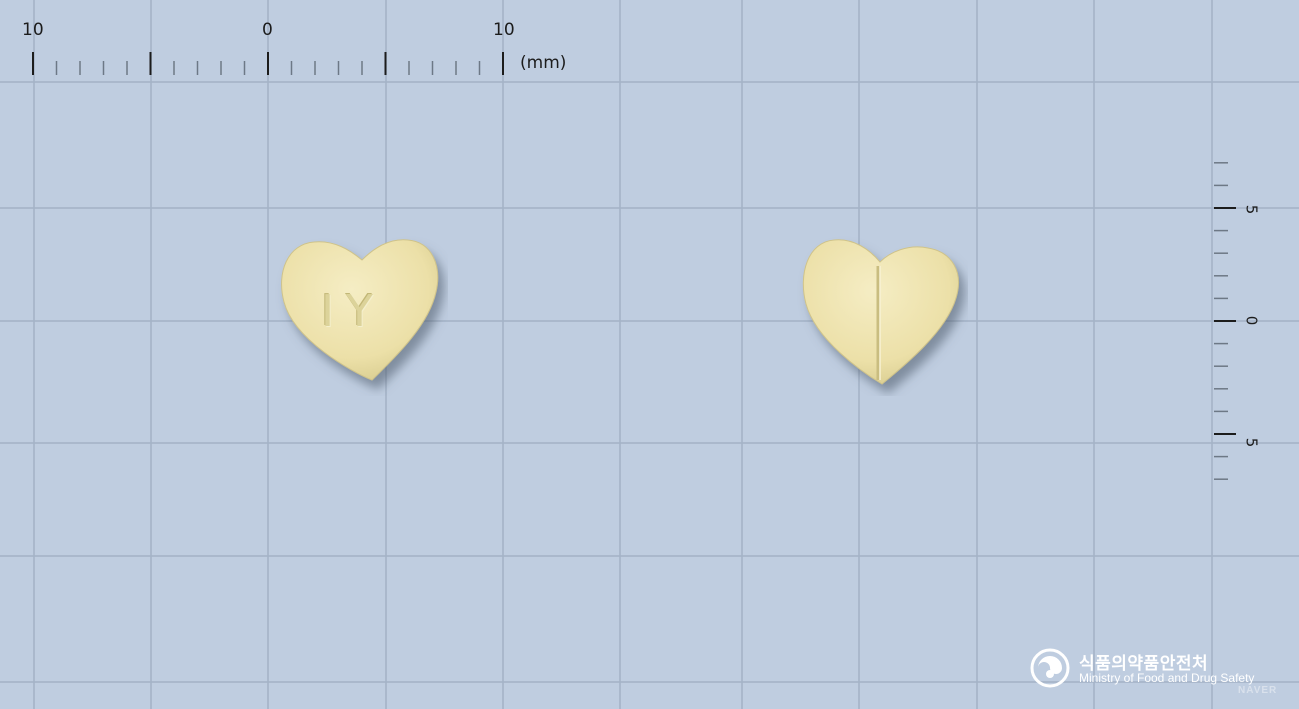 The image size is (1299, 709). I want to click on pill-back-body, so click(880, 312).